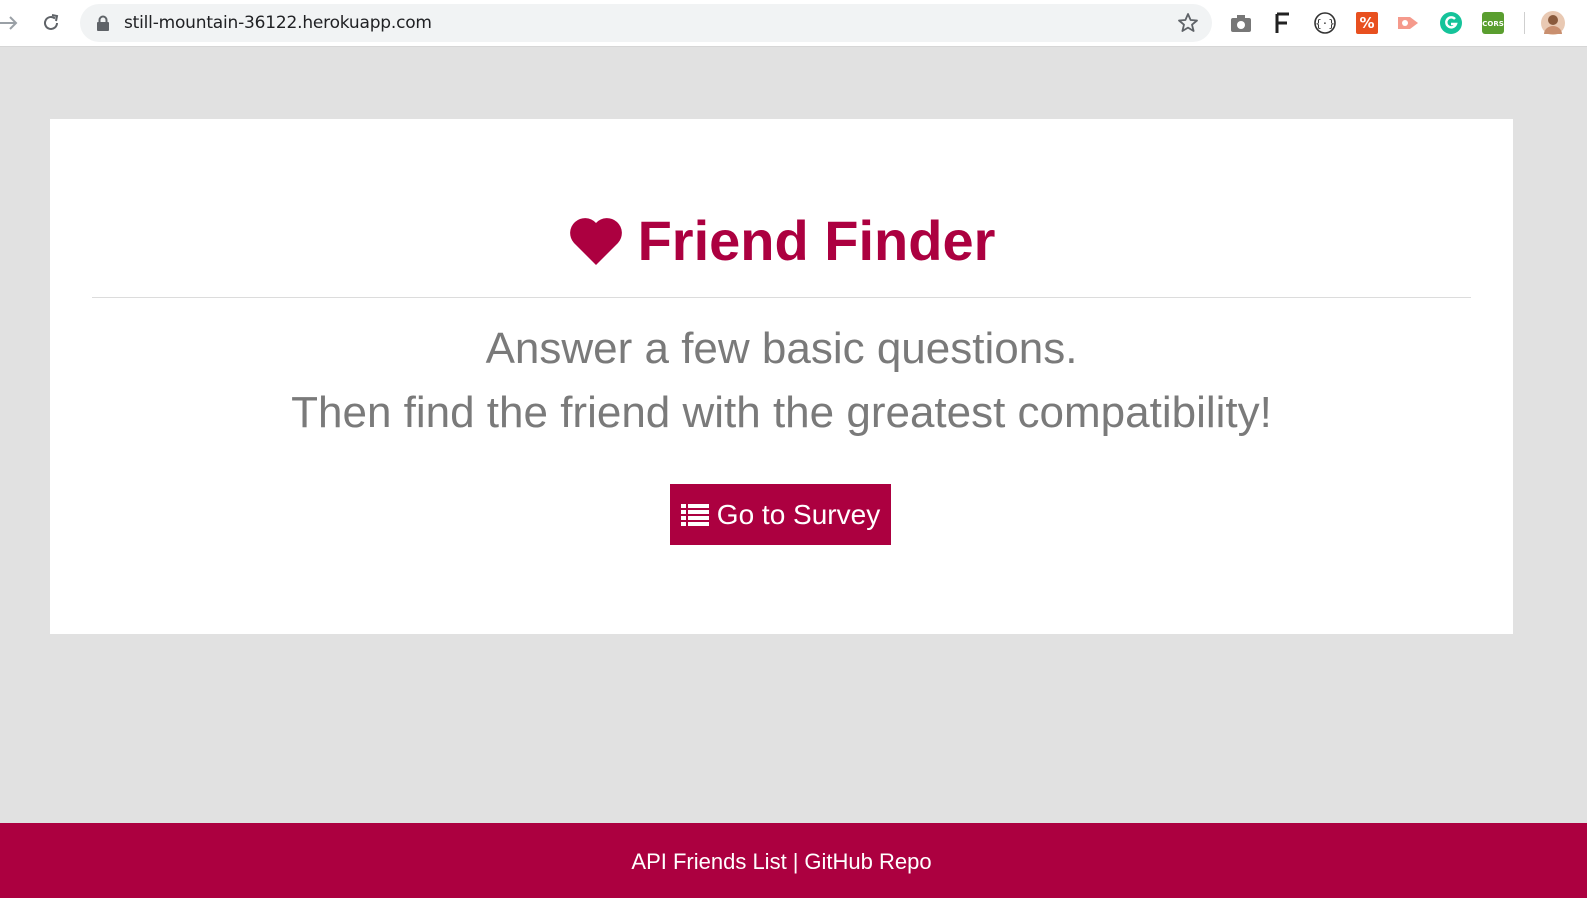 The width and height of the screenshot is (1587, 910). What do you see at coordinates (867, 862) in the screenshot?
I see `github-repo-link: GitHub Repo` at bounding box center [867, 862].